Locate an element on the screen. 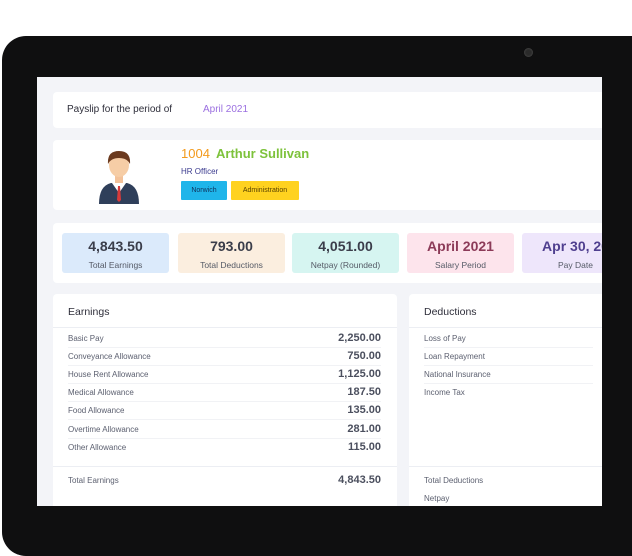  stat-value: 793.00 is located at coordinates (231, 246).